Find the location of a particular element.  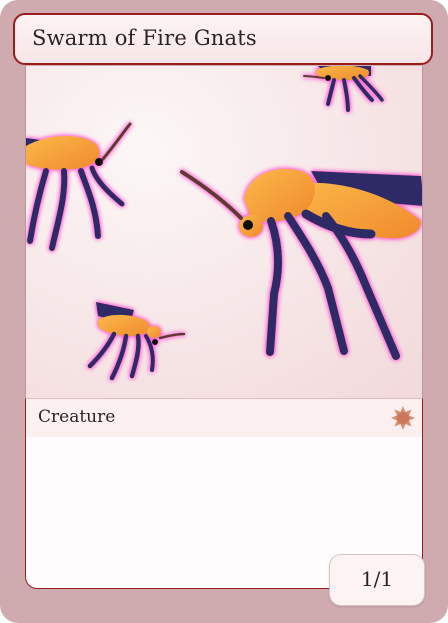

card-title-bar: Swarm of Fire Gnats is located at coordinates (223, 39).